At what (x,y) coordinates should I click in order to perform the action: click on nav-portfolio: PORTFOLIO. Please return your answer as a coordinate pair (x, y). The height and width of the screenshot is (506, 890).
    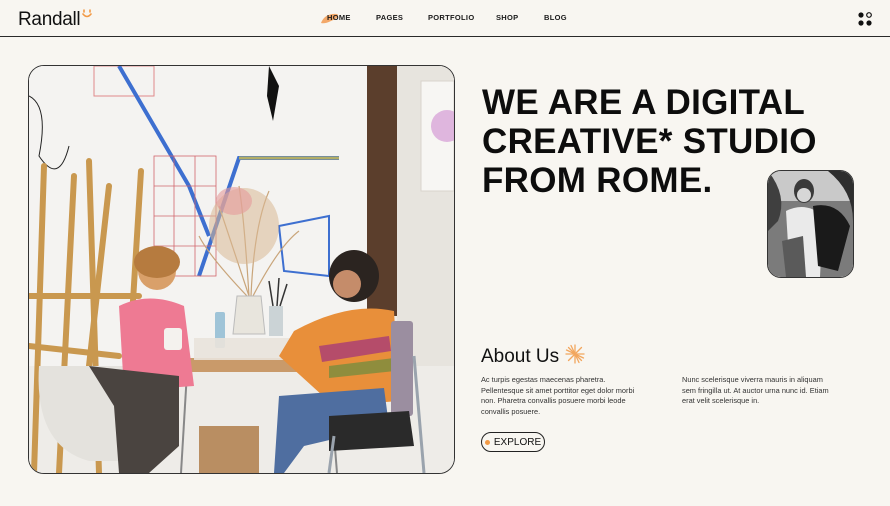
    Looking at the image, I should click on (451, 17).